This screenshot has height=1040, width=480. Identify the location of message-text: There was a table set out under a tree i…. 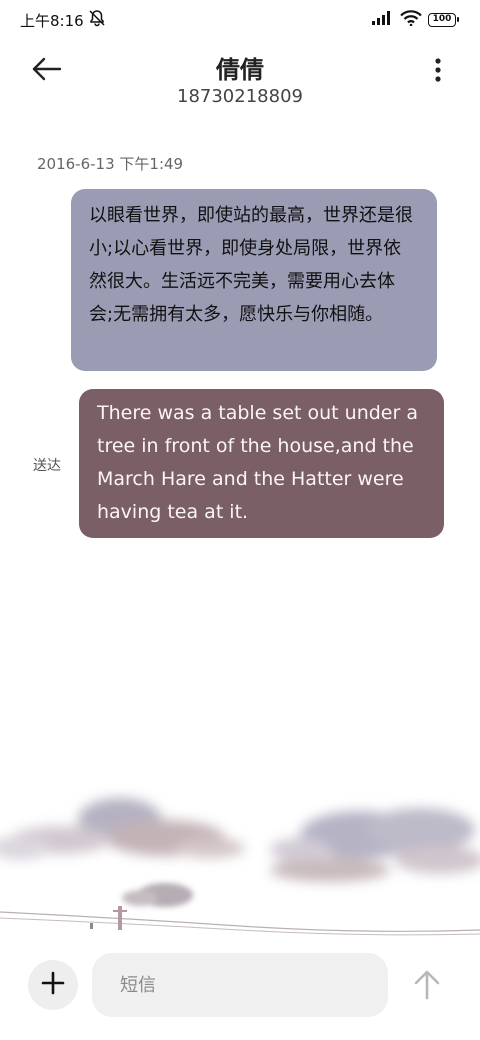
(257, 462).